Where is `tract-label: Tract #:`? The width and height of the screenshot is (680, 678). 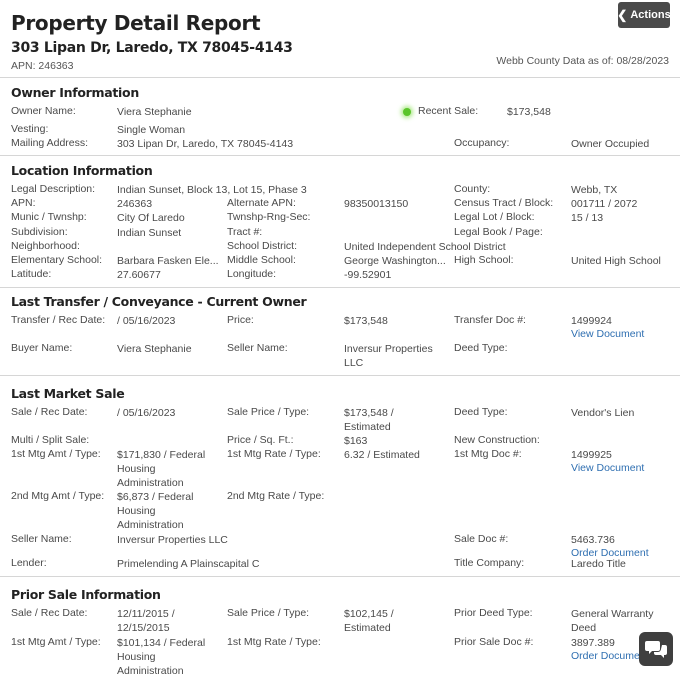 tract-label: Tract #: is located at coordinates (245, 232).